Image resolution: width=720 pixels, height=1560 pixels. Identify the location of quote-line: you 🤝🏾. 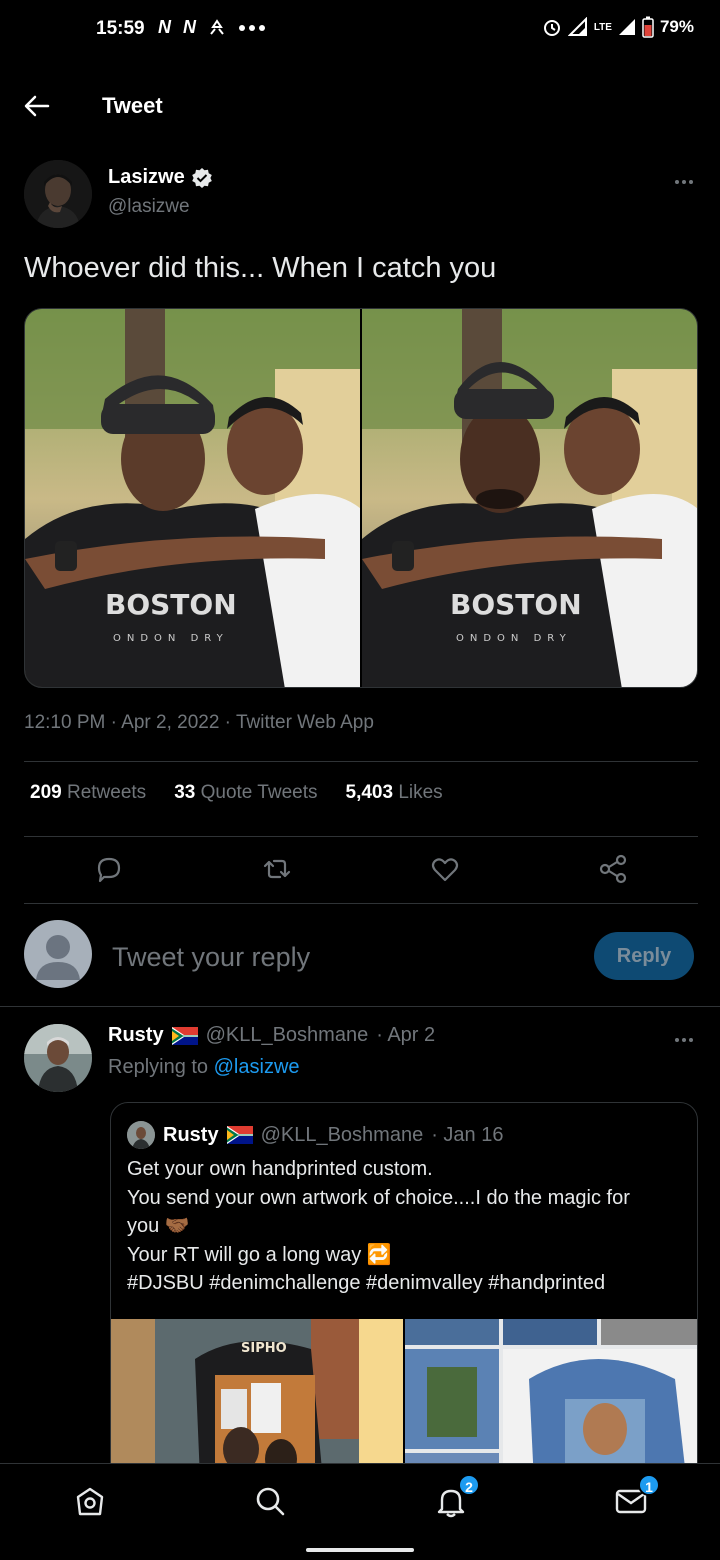
(158, 1226).